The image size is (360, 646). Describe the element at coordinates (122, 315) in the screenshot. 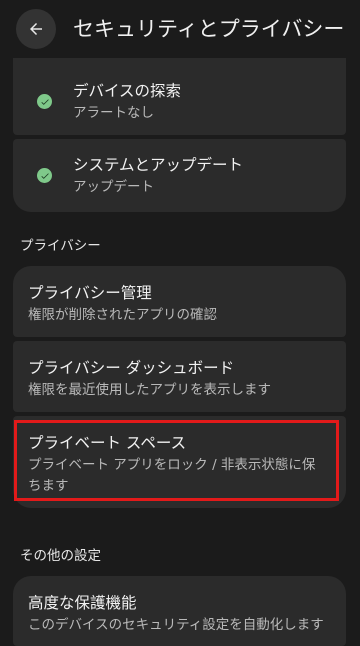

I see `item-subtitle: 権限が削除されたアプリの確認` at that location.